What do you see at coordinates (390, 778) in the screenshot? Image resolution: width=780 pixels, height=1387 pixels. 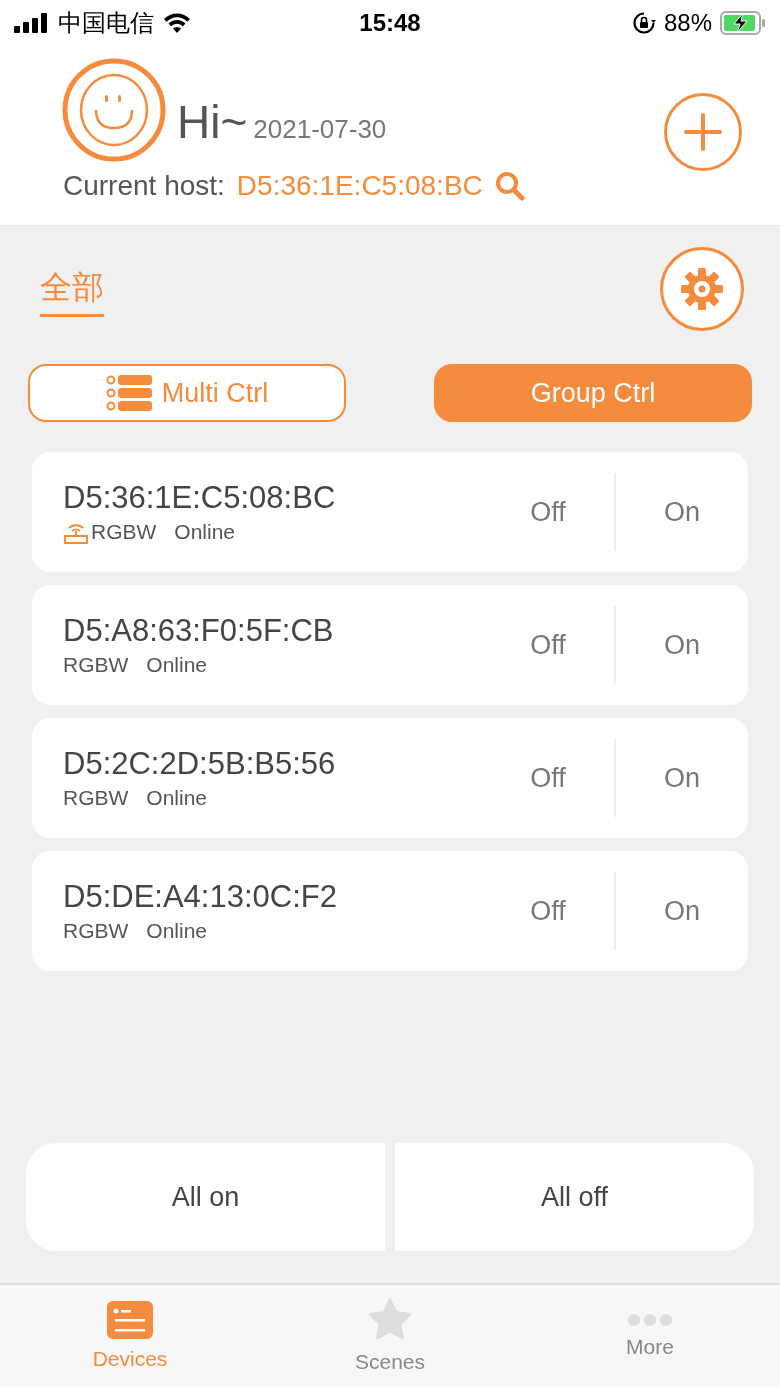 I see `device-card: D5:2C:2D:5B:B5:56 RGBW Online Off On` at bounding box center [390, 778].